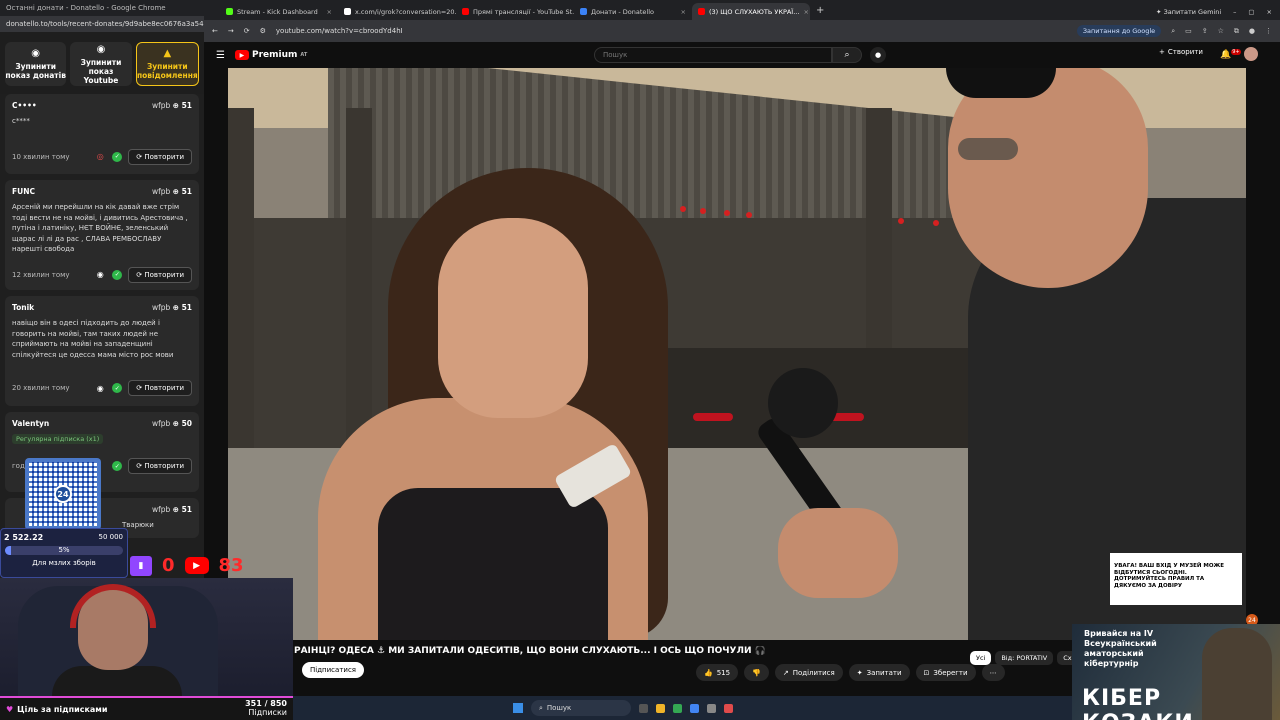 The width and height of the screenshot is (1280, 720). Describe the element at coordinates (1137, 703) in the screenshot. I see `promo-title: КІБЕР КОЗАКИ` at that location.